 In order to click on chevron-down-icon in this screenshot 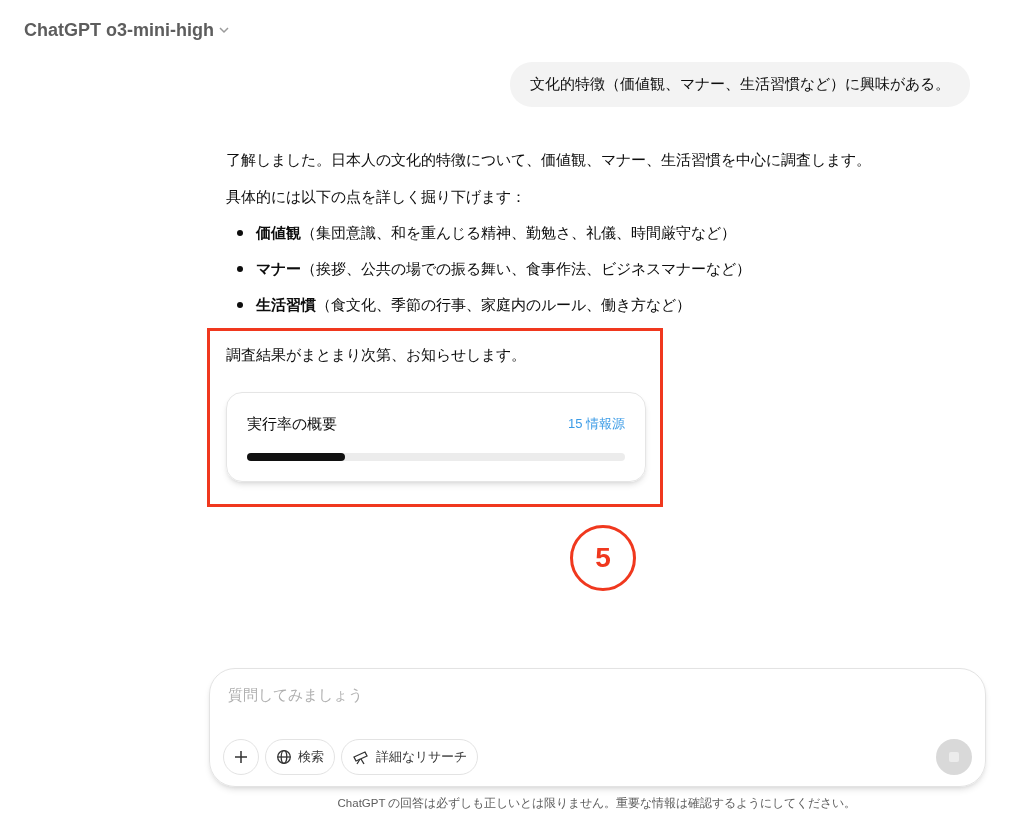, I will do `click(224, 30)`.